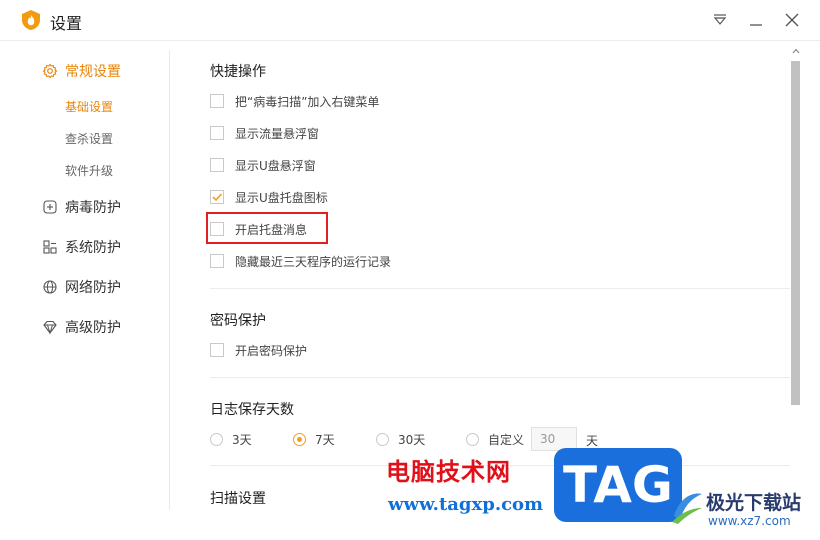 This screenshot has width=820, height=540. What do you see at coordinates (749, 521) in the screenshot?
I see `watermark-brand-url: www.xz7.com` at bounding box center [749, 521].